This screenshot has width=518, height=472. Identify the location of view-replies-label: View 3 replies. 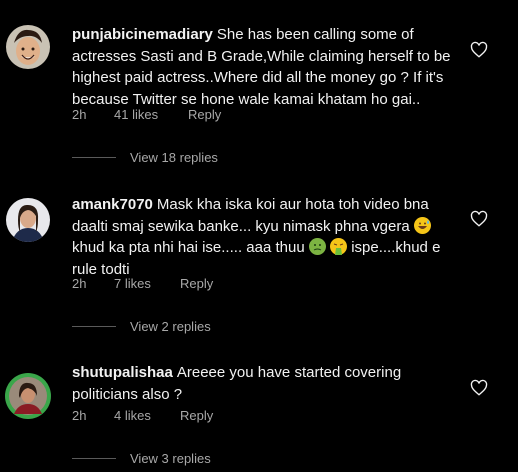
(170, 458).